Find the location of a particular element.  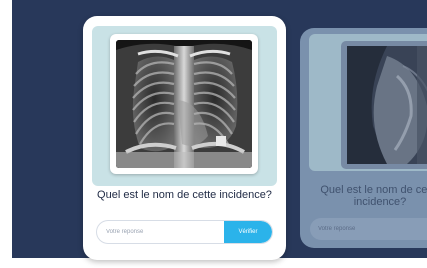

next-image-frame is located at coordinates (384, 105).